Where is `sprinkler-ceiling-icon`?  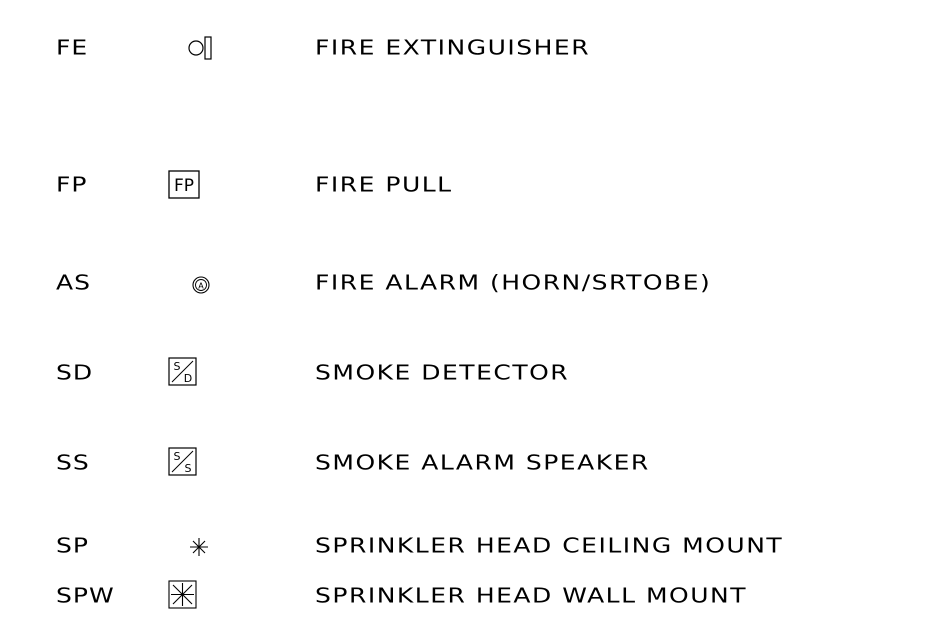 sprinkler-ceiling-icon is located at coordinates (198, 546).